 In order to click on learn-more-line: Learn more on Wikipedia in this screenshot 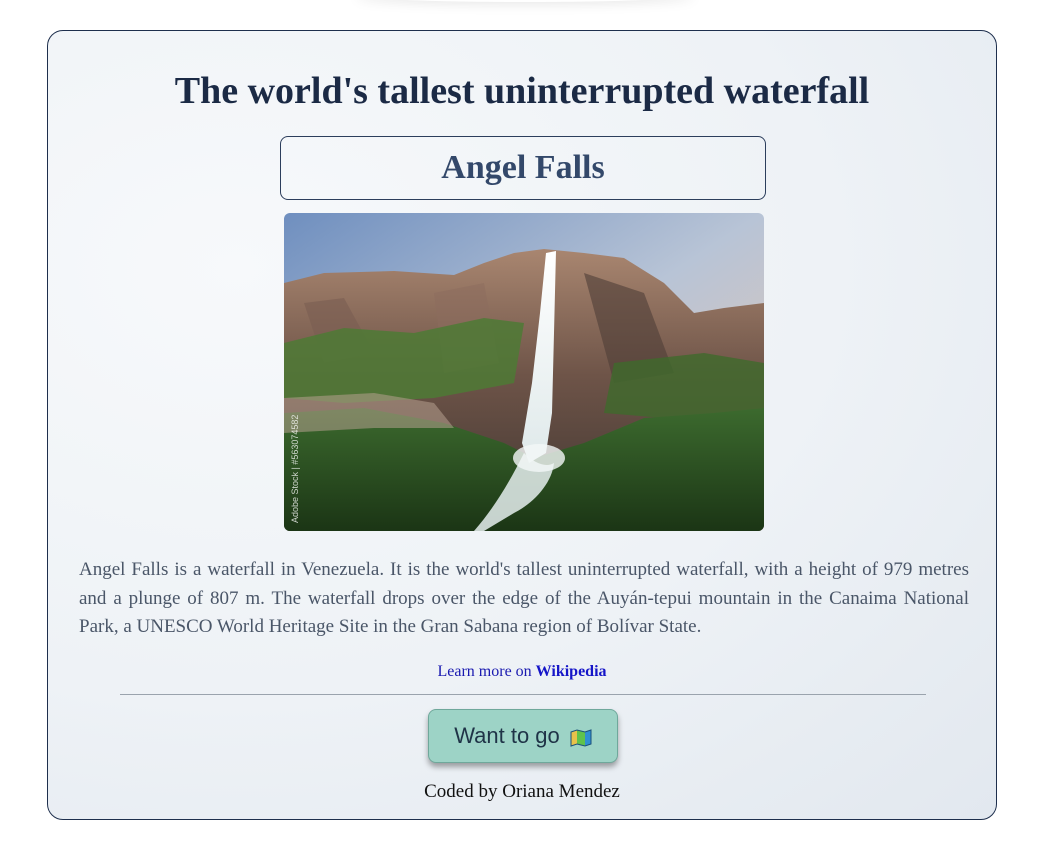, I will do `click(522, 672)`.